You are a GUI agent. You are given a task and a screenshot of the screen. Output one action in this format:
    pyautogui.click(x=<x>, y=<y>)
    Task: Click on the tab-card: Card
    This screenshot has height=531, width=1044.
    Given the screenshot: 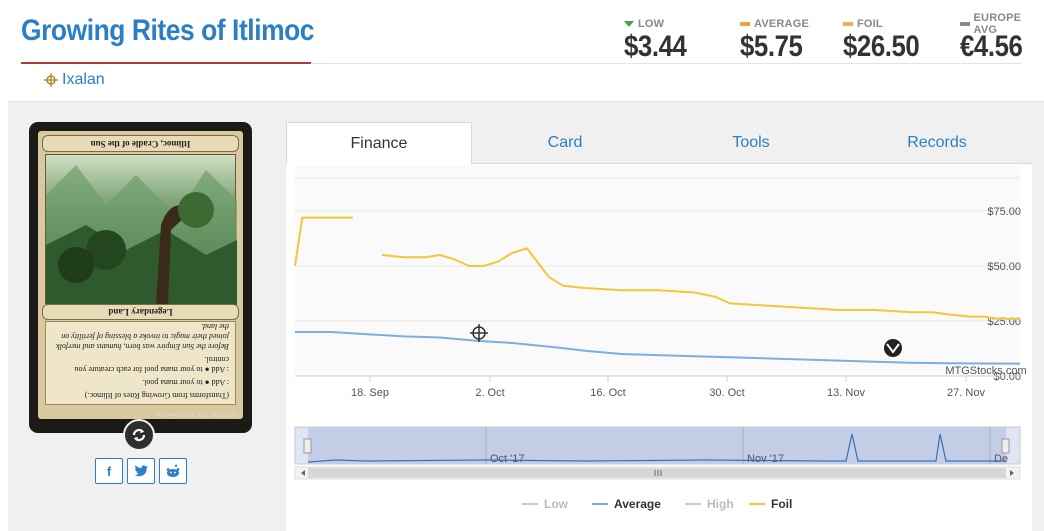 What is the action you would take?
    pyautogui.click(x=565, y=143)
    